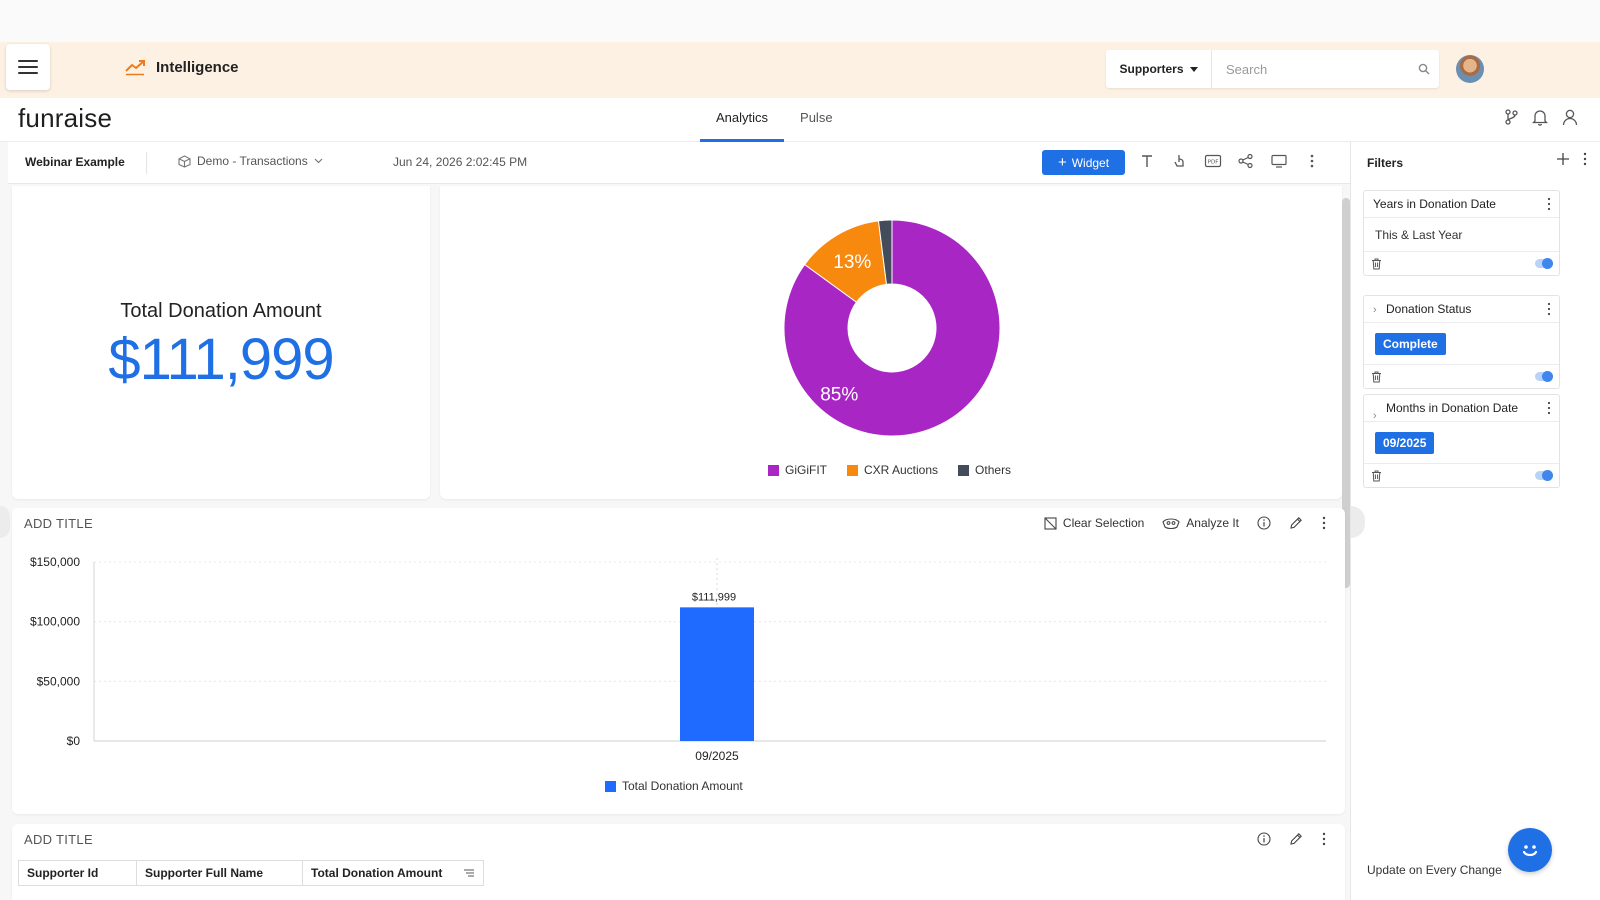 The image size is (1600, 900). I want to click on column-label: Supporter Full Name, so click(204, 873).